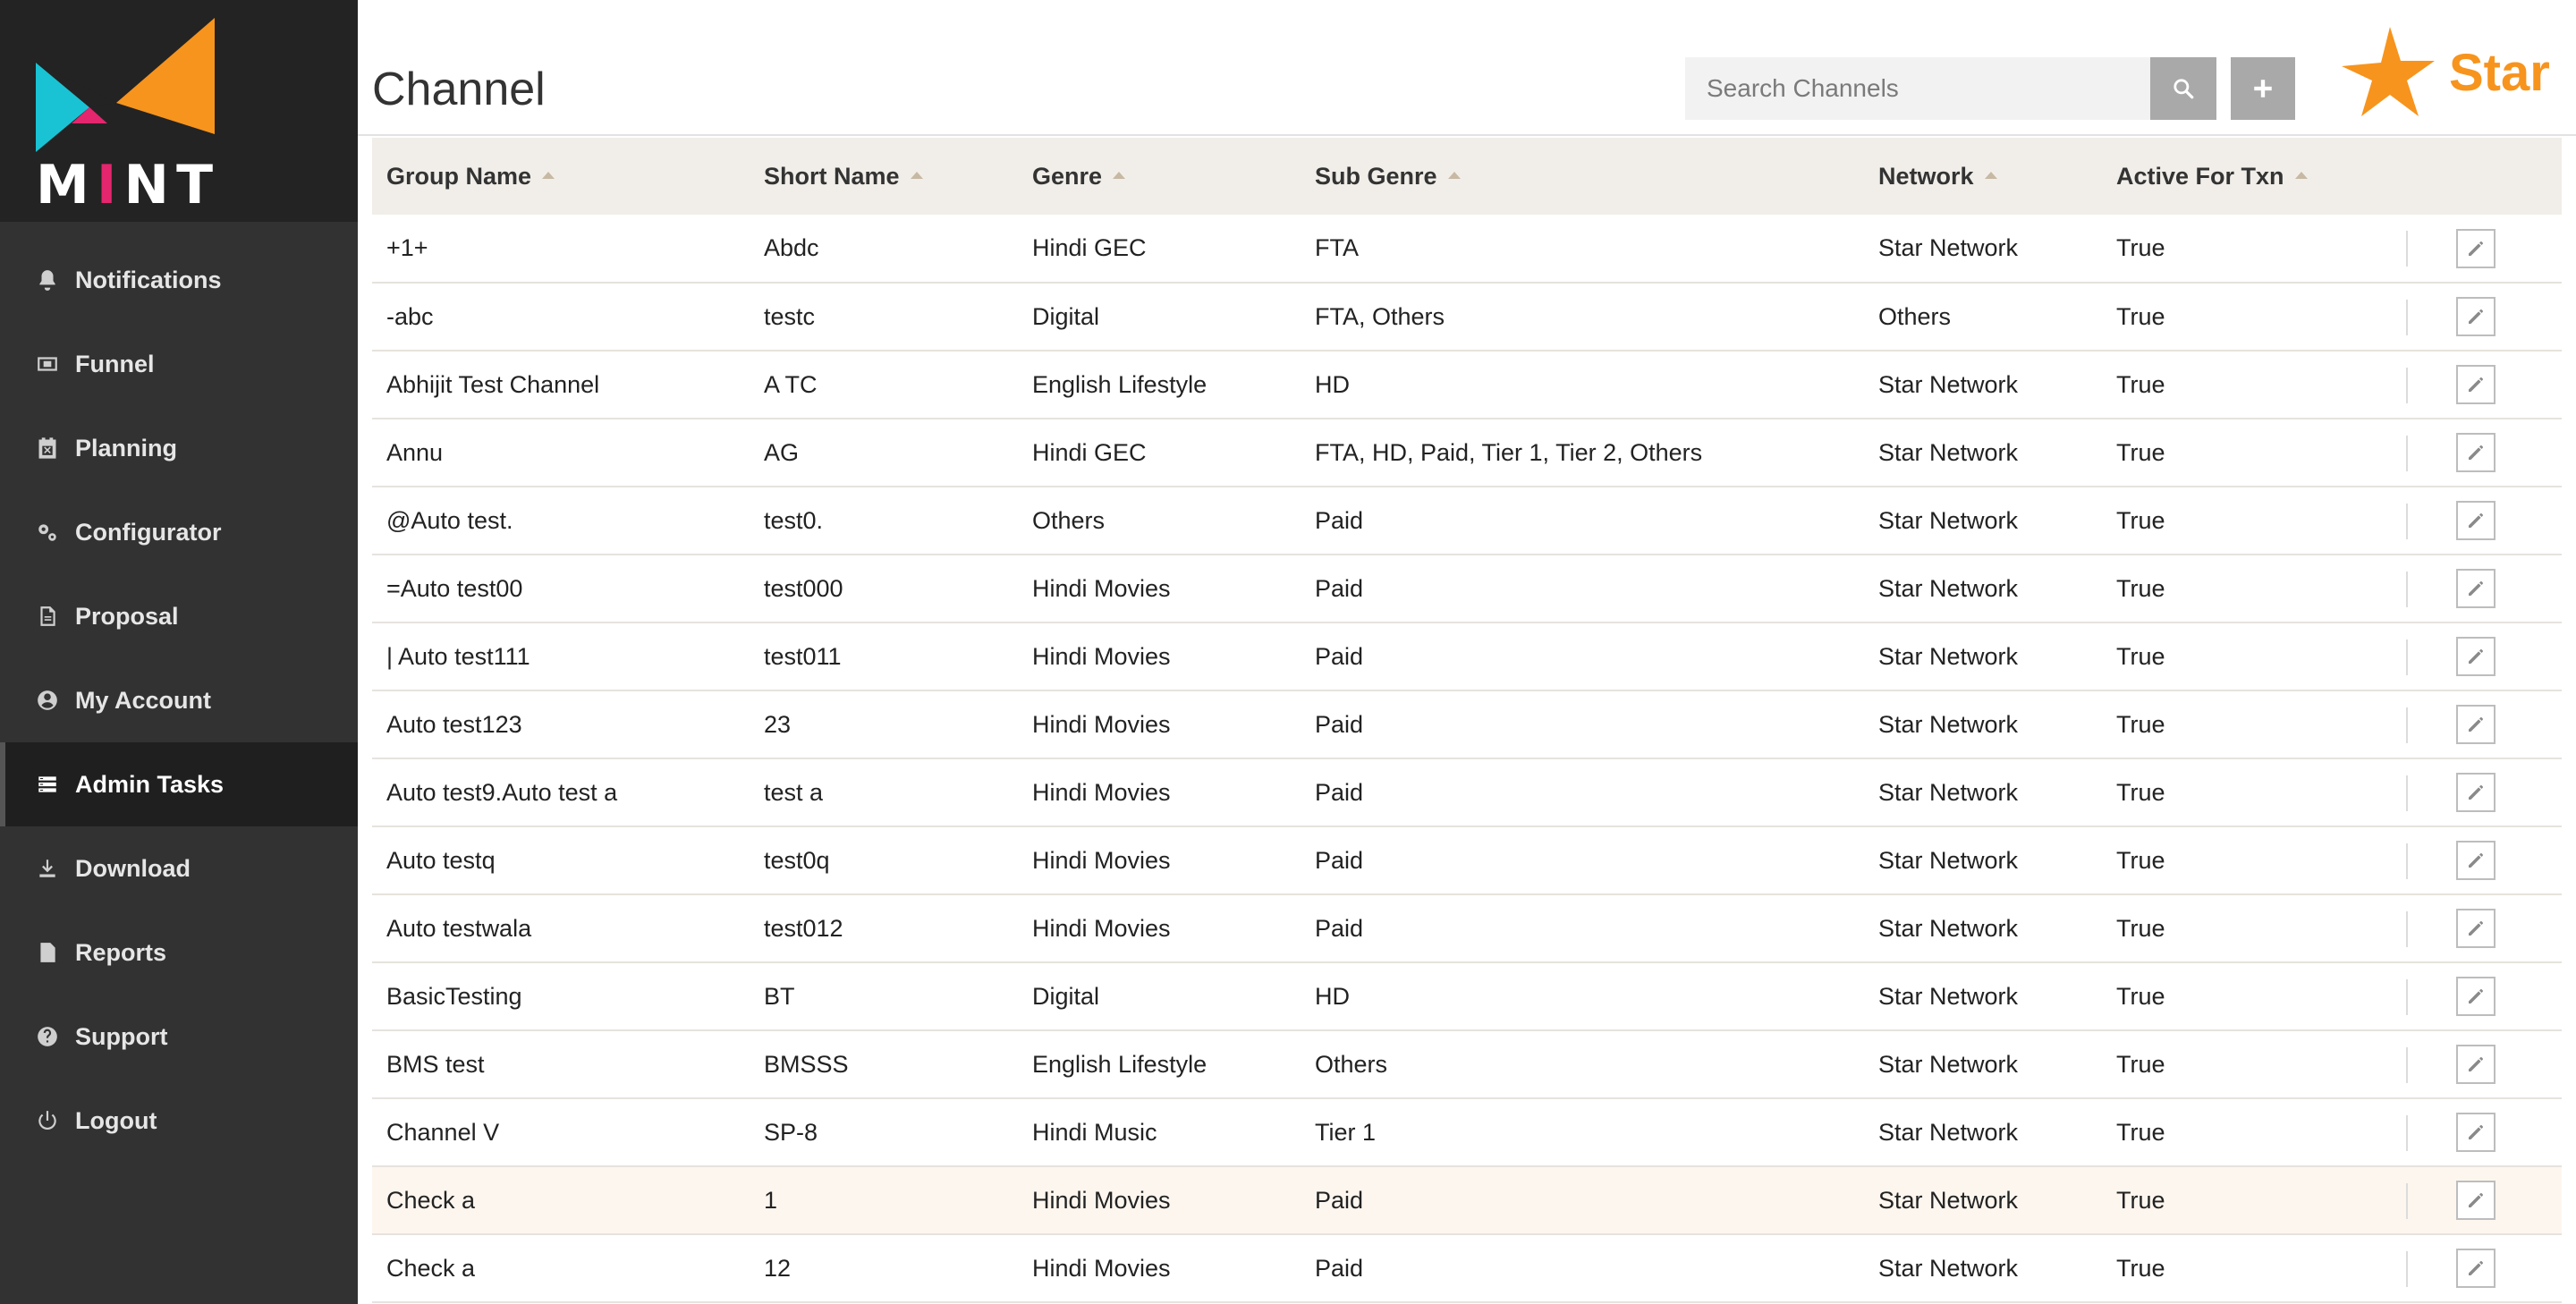 Image resolution: width=2576 pixels, height=1304 pixels. I want to click on sidebar-item-label: Support, so click(121, 1036).